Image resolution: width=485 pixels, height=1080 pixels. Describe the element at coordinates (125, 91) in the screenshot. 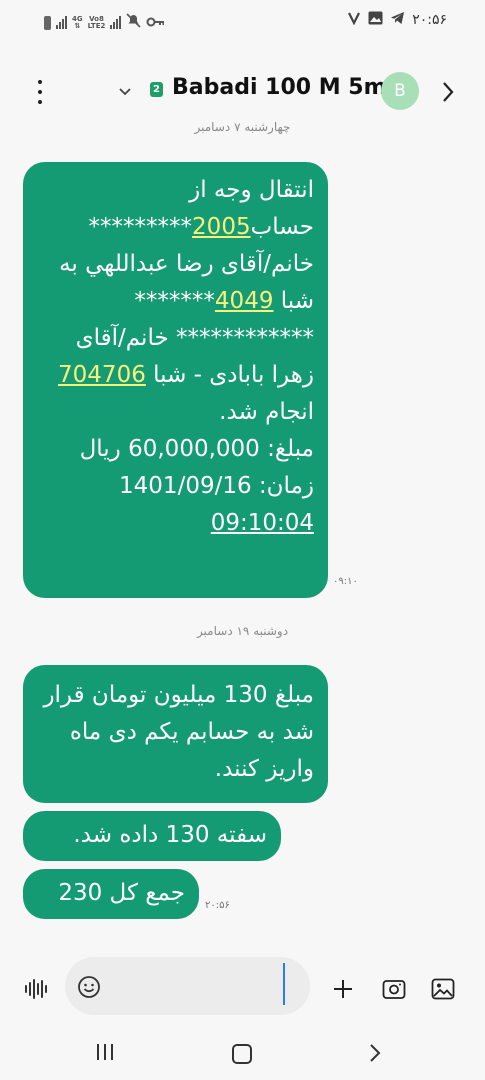

I see `chevron-down-icon` at that location.